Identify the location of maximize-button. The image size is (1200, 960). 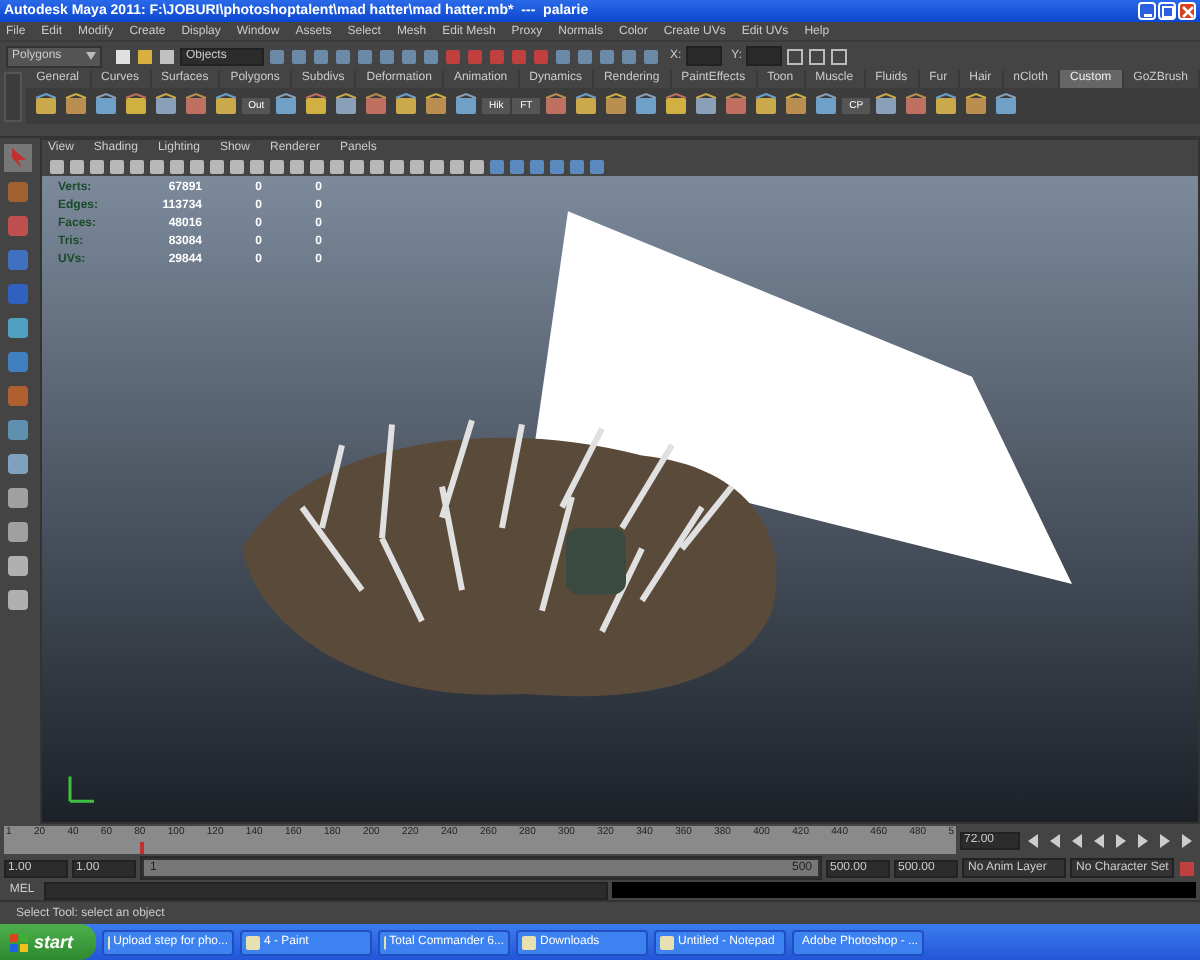
(1167, 11).